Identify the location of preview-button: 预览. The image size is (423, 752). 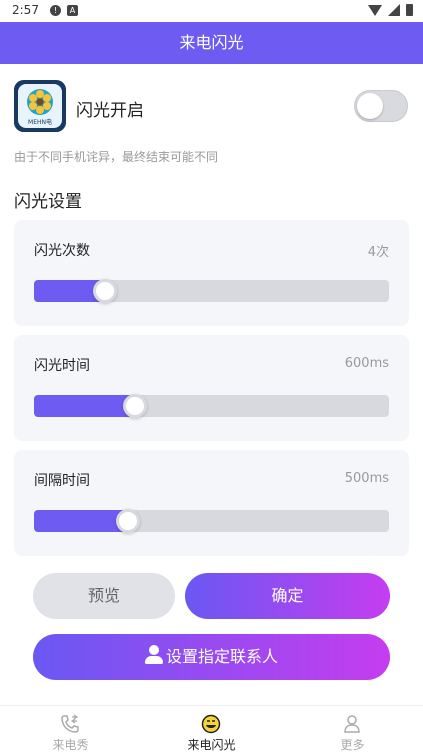
(104, 596).